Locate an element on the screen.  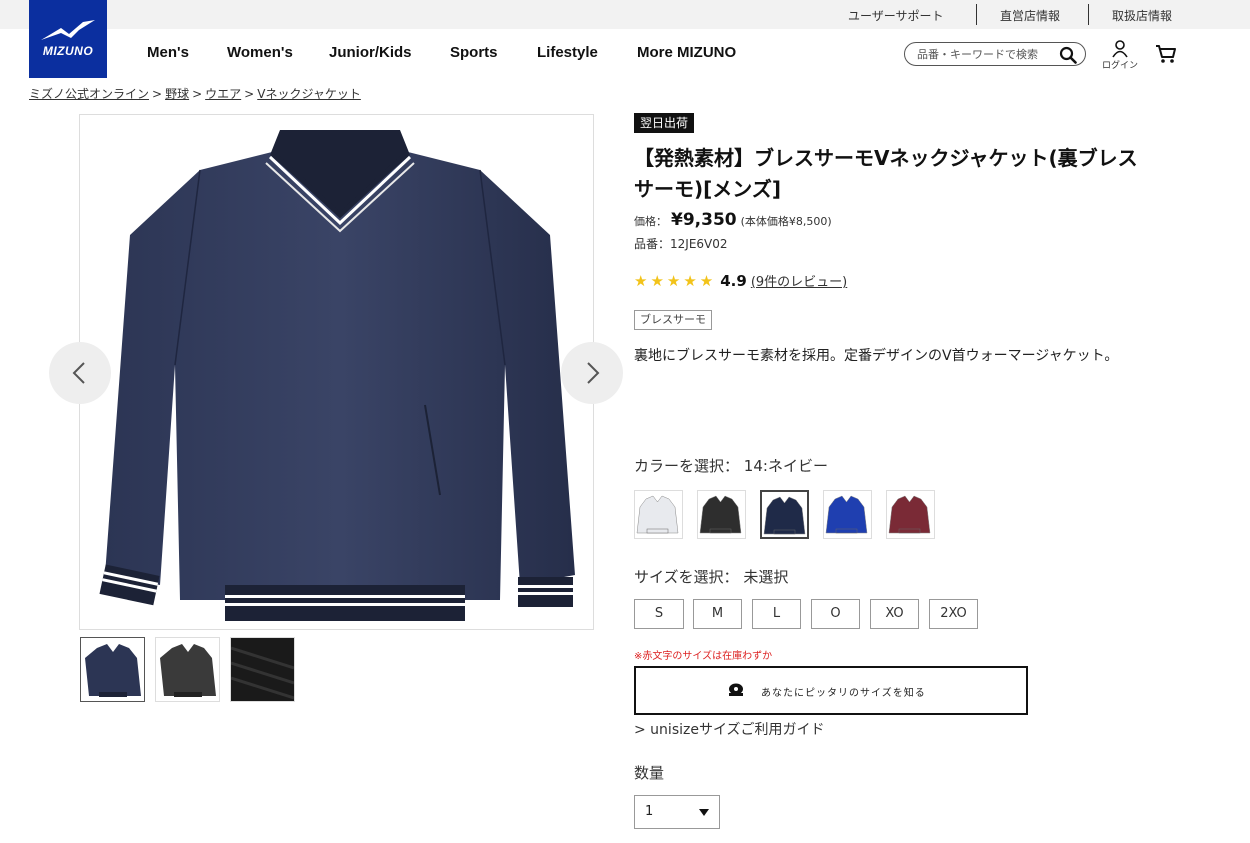
quantity-value: 1 is located at coordinates (649, 811).